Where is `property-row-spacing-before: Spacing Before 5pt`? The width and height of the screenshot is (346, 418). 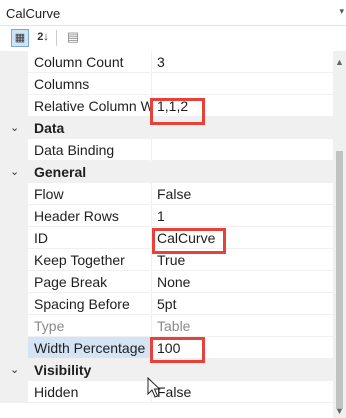
property-row-spacing-before: Spacing Before 5pt is located at coordinates (166, 304).